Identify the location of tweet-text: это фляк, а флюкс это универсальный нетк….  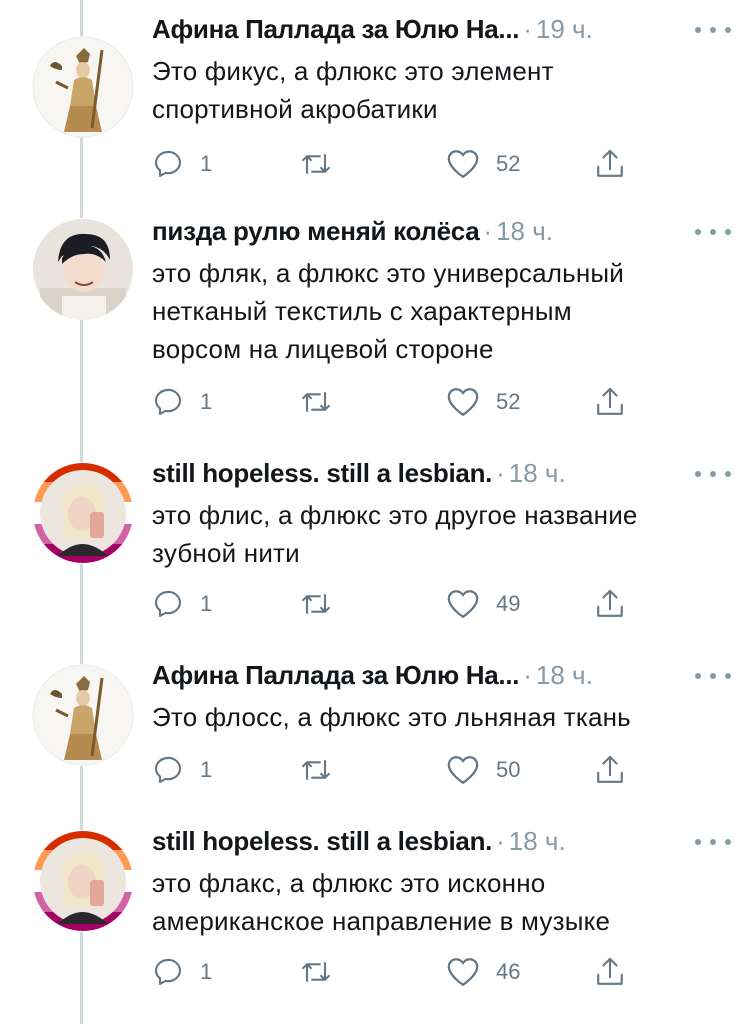
(388, 311).